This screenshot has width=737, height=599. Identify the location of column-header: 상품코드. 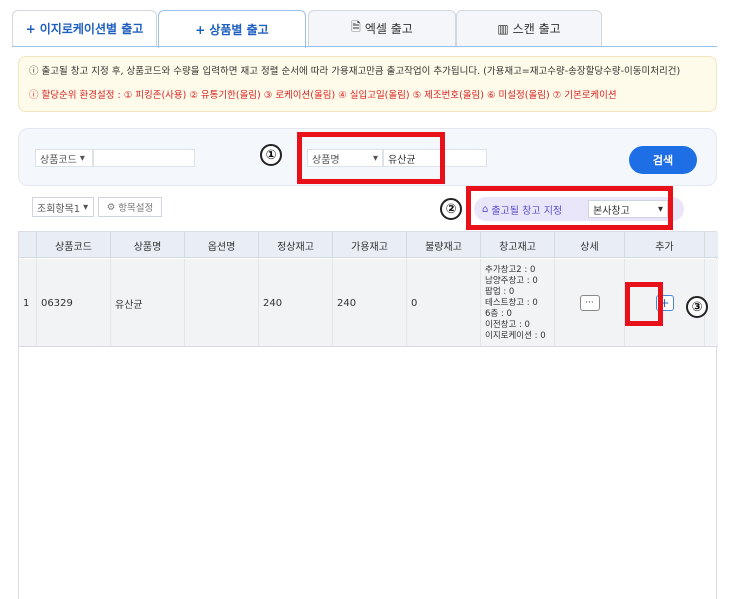
(74, 245).